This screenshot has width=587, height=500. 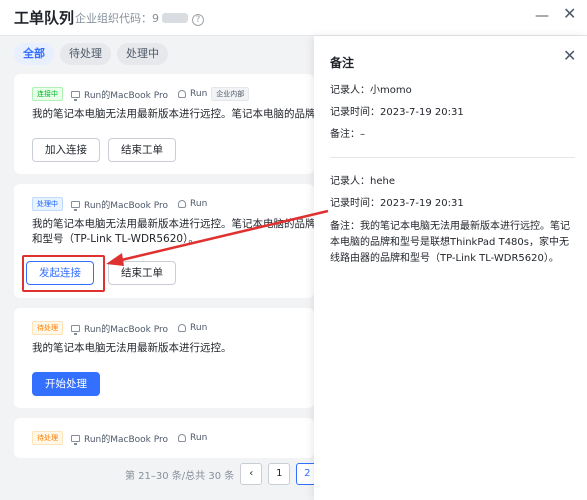 I want to click on note-content: 备注：–, so click(x=347, y=134).